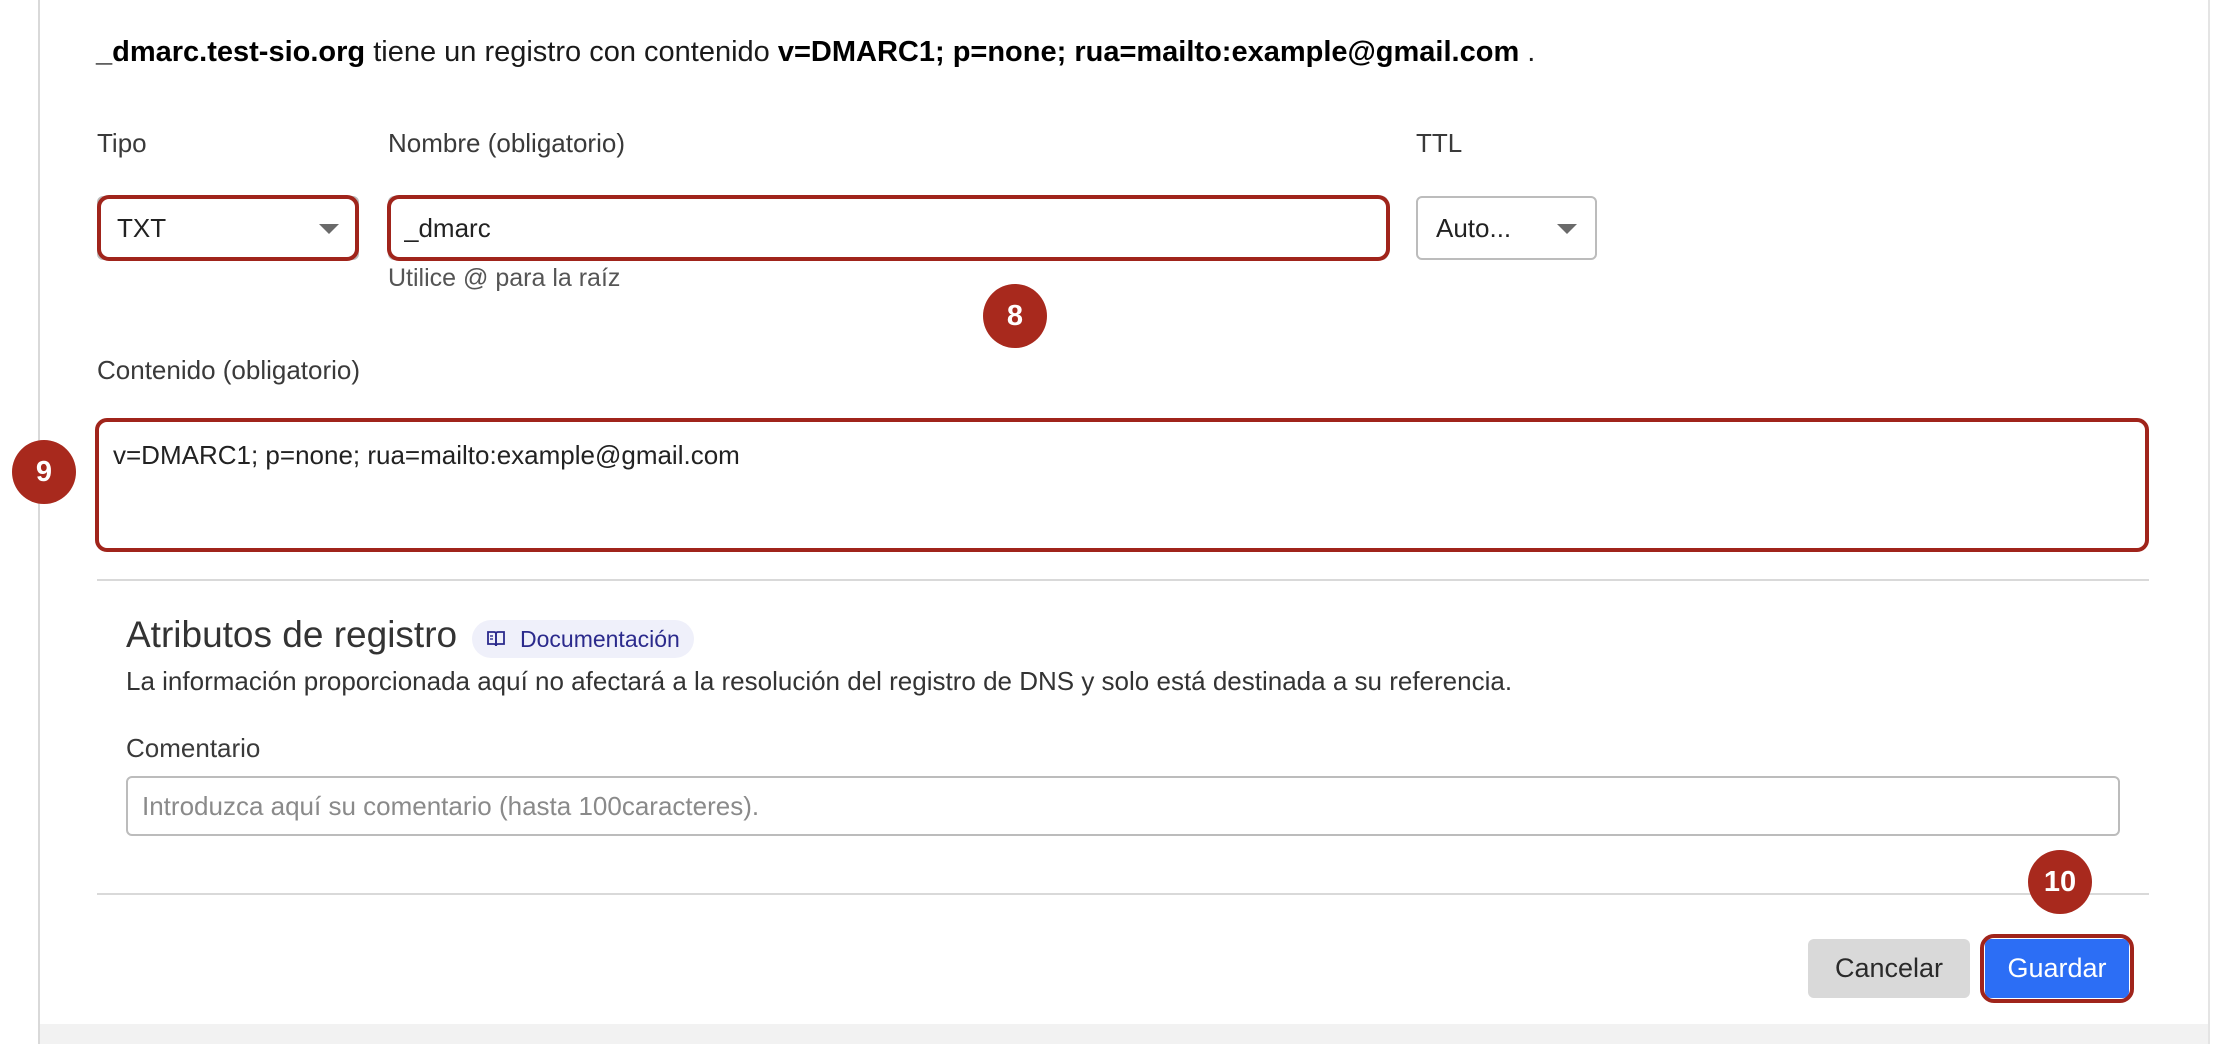  What do you see at coordinates (193, 748) in the screenshot?
I see `comment-label: Comentario` at bounding box center [193, 748].